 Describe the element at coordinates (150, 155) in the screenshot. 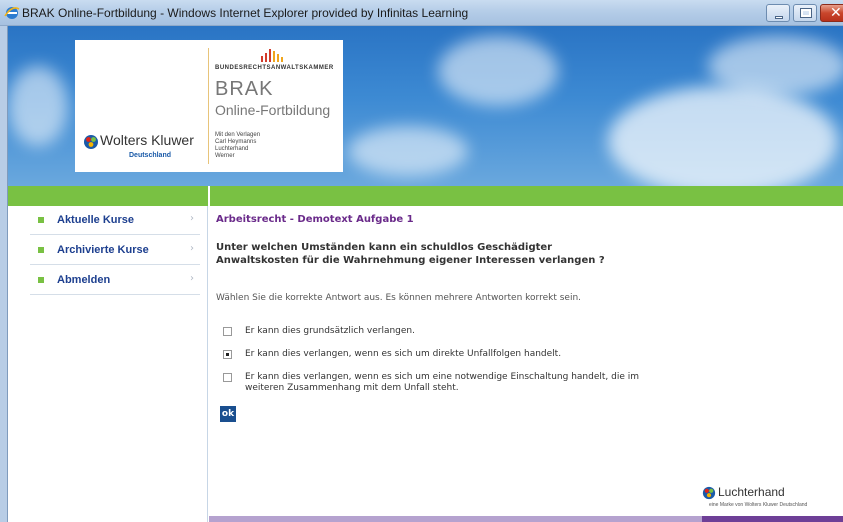

I see `wolters-kluwer-subtitle: Deutschland` at that location.